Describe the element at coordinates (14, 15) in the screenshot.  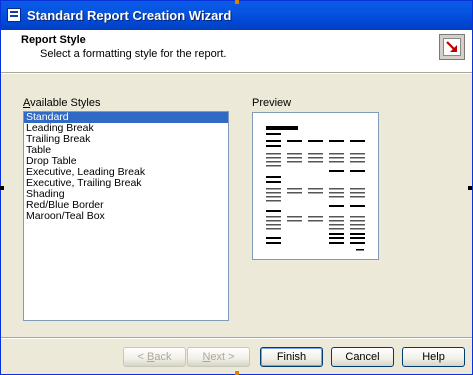
I see `app-icon` at that location.